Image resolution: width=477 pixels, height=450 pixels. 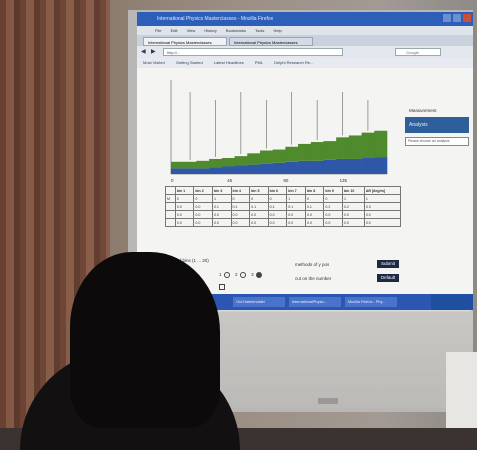 What do you see at coordinates (153, 51) in the screenshot?
I see `forward-icon: ▶` at bounding box center [153, 51].